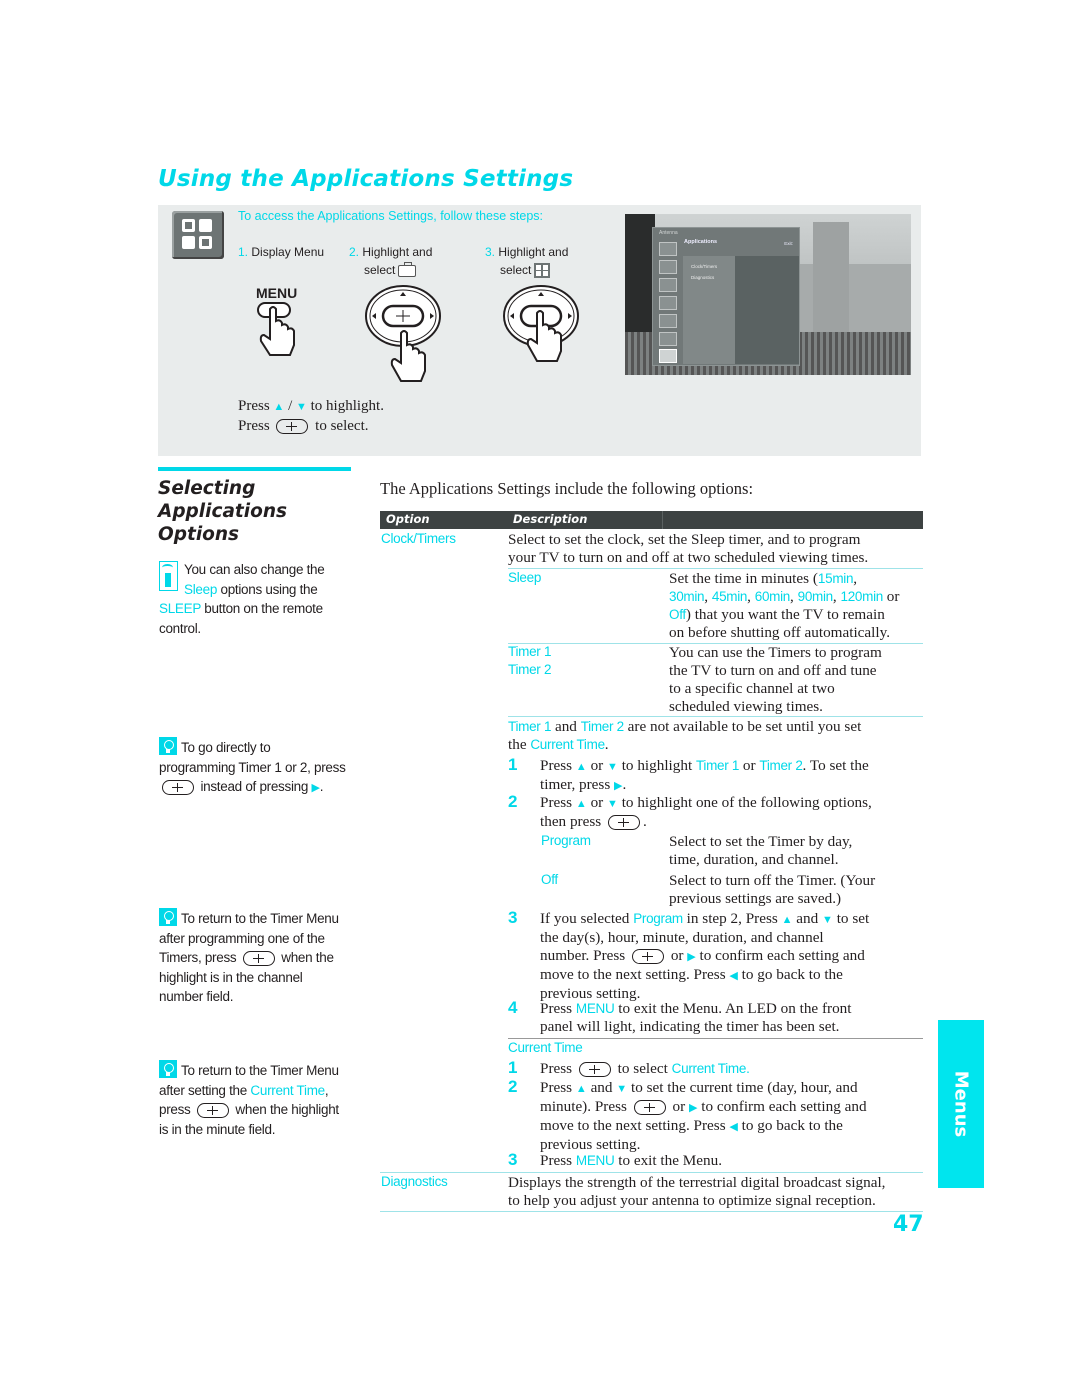 The image size is (1080, 1397). I want to click on setup-icon, so click(668, 339).